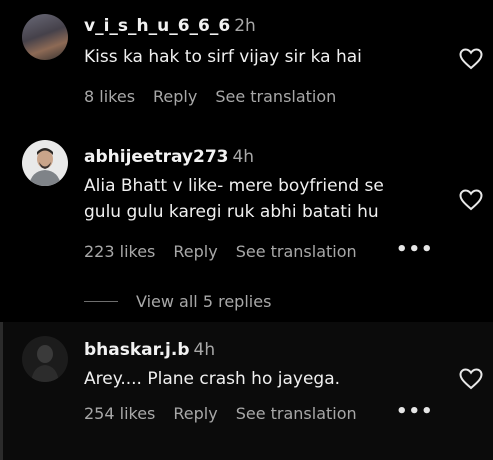 Image resolution: width=493 pixels, height=460 pixels. Describe the element at coordinates (212, 379) in the screenshot. I see `comment-text: Arey.... Plane crash ho jayega.` at that location.